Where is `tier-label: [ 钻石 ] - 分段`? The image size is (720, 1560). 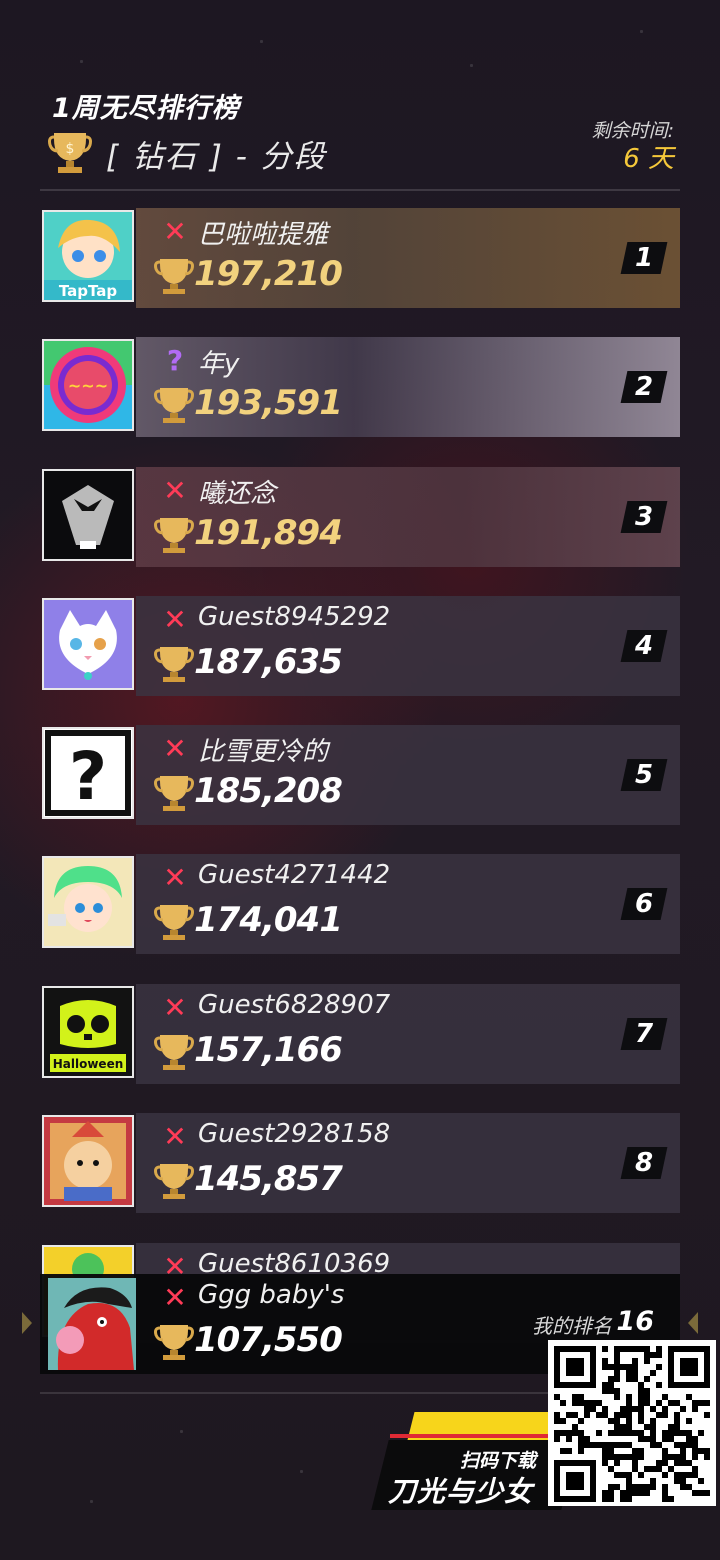
tier-label: [ 钻石 ] - 分段 is located at coordinates (216, 156).